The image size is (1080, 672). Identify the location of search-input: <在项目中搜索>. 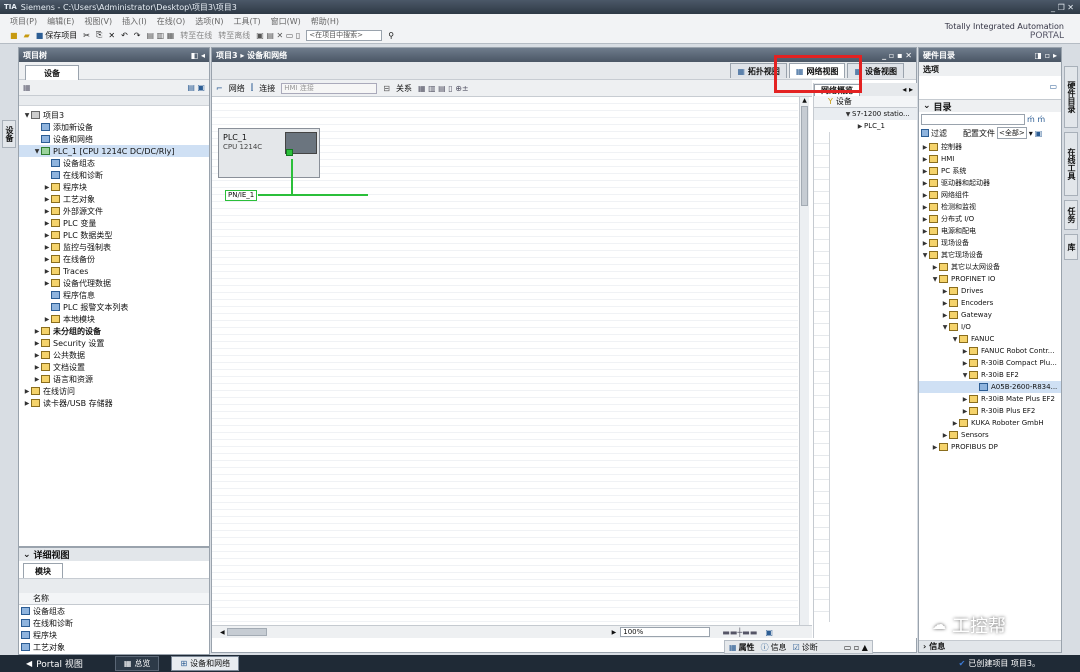
(344, 35).